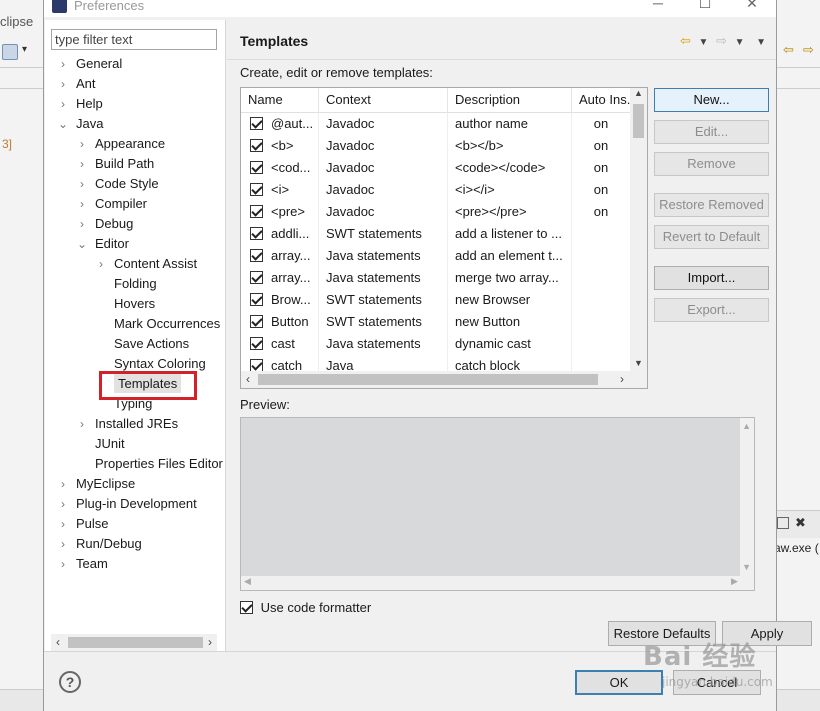 This screenshot has width=820, height=711. I want to click on tree-scroll-thumb, so click(135, 642).